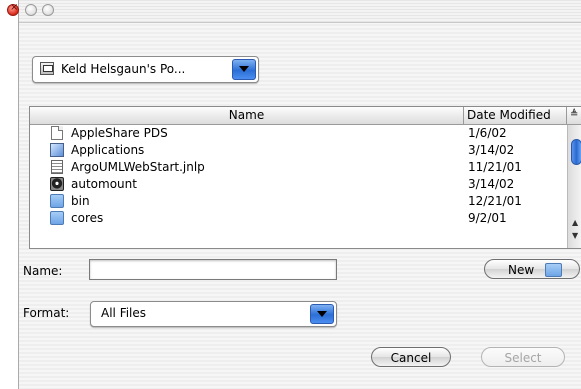 Image resolution: width=581 pixels, height=389 pixels. What do you see at coordinates (46, 313) in the screenshot?
I see `format-label: Format:` at bounding box center [46, 313].